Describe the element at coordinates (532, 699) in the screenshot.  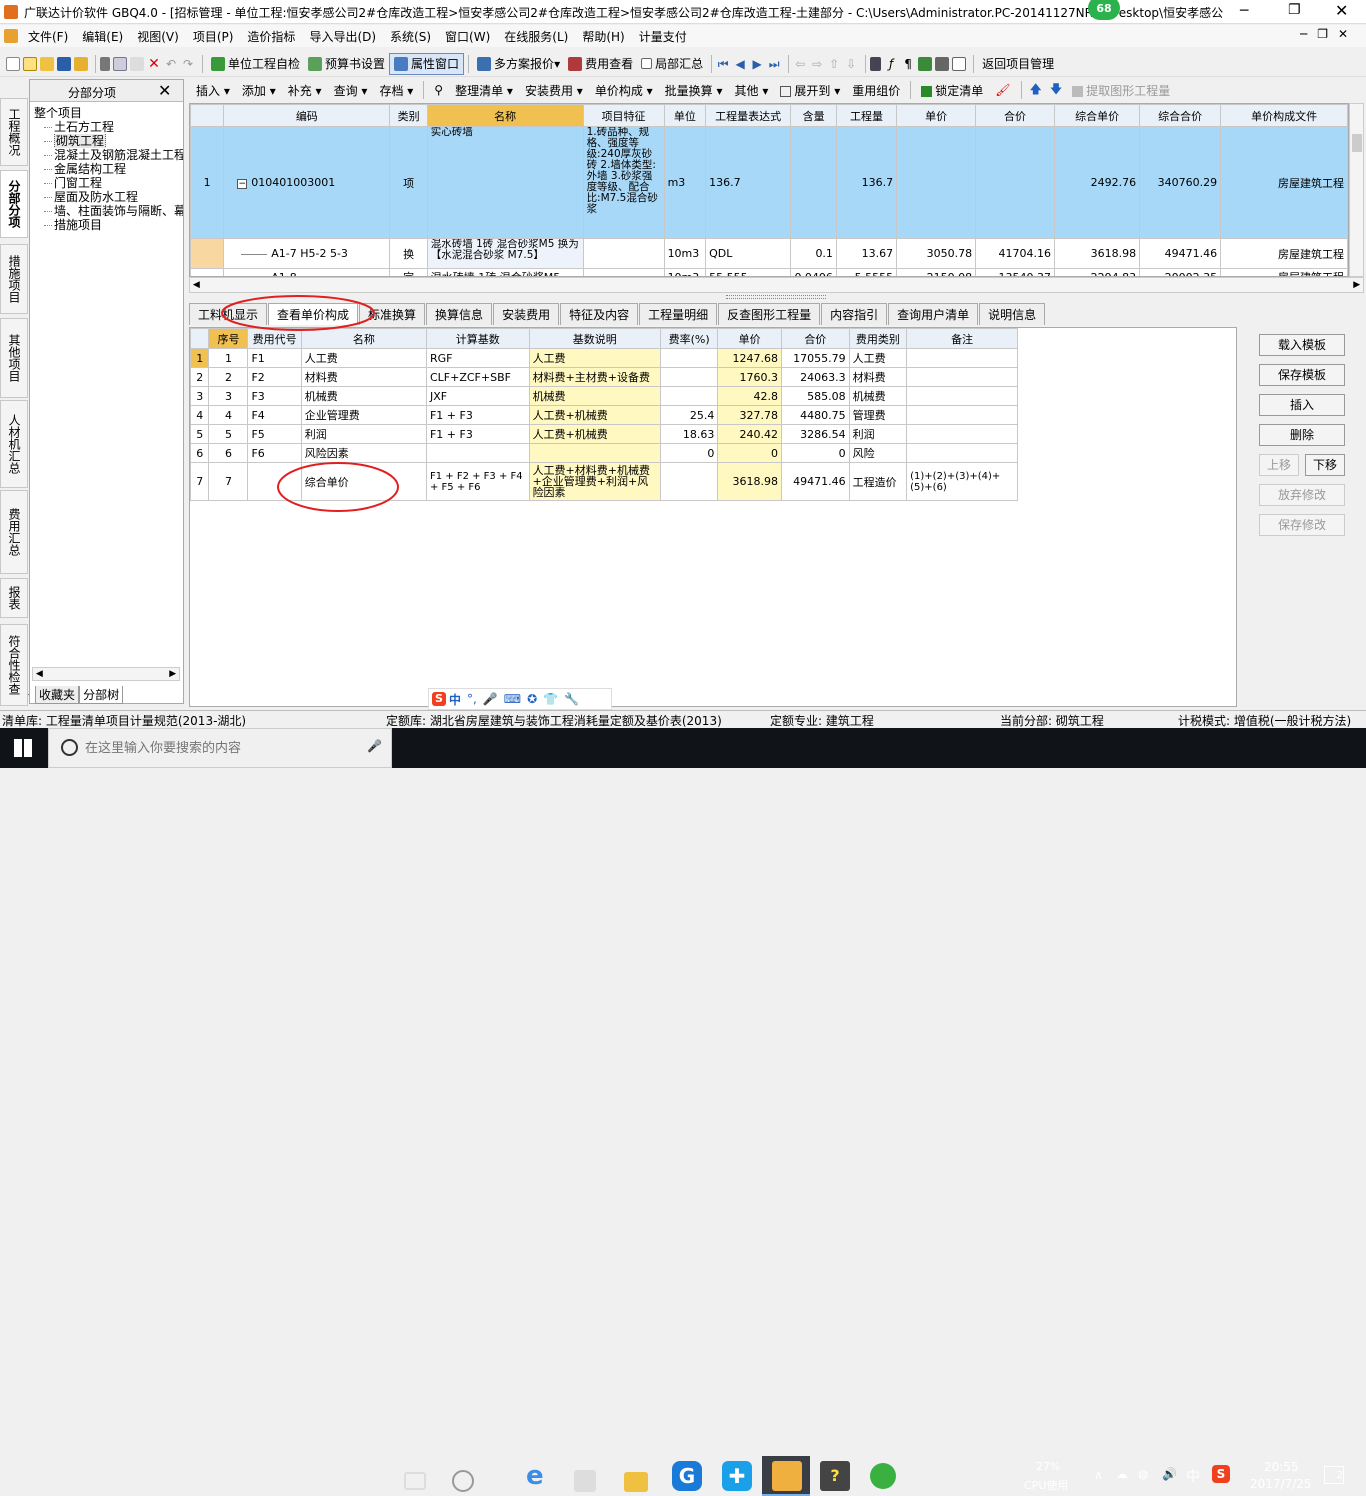
I see `skin-icon: ✪` at that location.